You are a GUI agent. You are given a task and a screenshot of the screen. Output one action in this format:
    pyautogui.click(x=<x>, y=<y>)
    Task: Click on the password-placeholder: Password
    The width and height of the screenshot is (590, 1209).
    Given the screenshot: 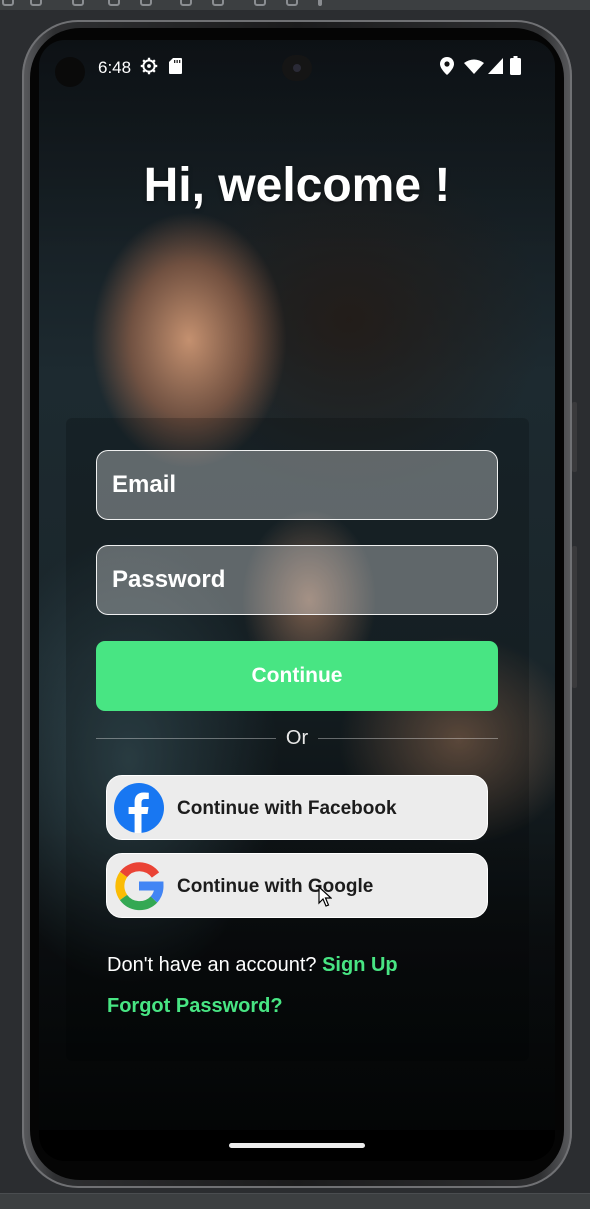 What is the action you would take?
    pyautogui.click(x=169, y=579)
    